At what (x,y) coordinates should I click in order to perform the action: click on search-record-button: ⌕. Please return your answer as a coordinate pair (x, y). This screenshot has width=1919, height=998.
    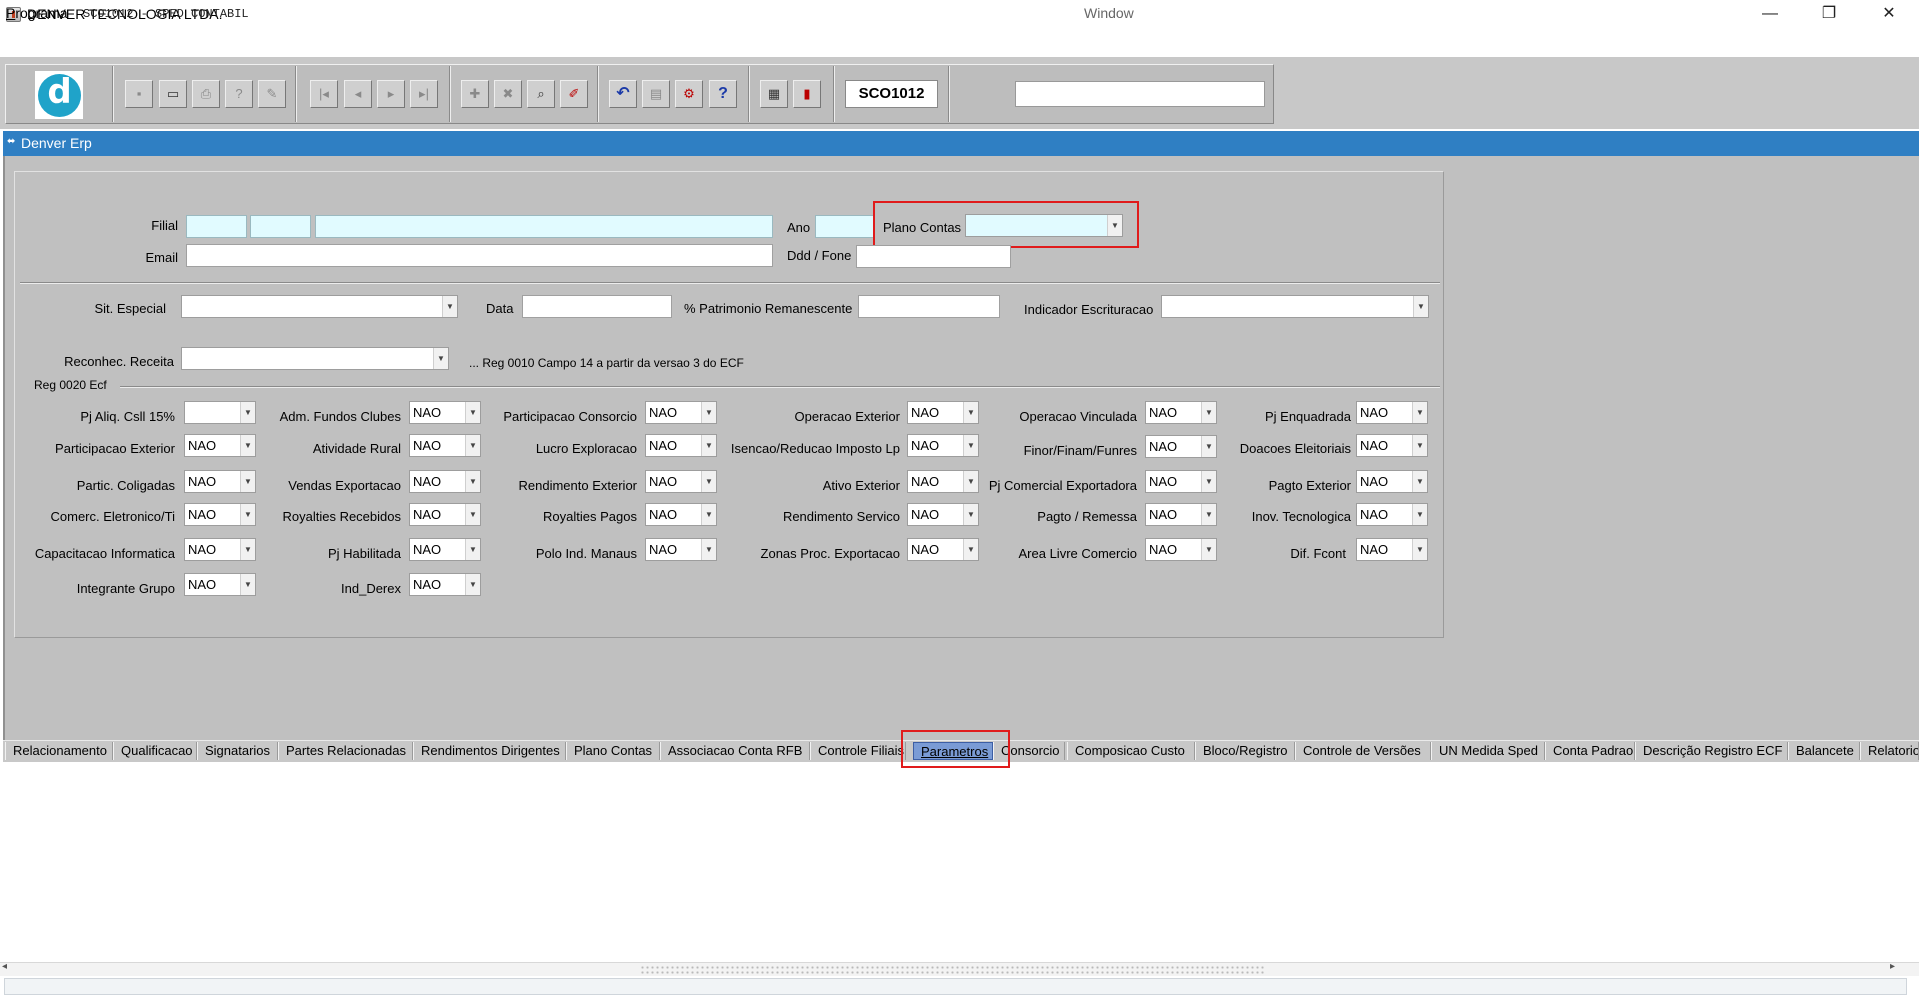
    Looking at the image, I should click on (541, 94).